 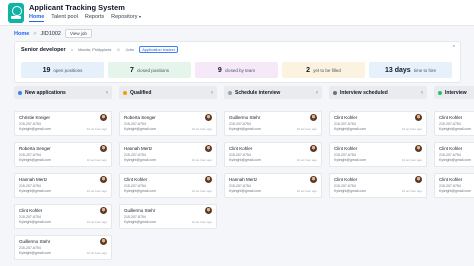 What do you see at coordinates (46, 70) in the screenshot?
I see `stat-value: 19` at bounding box center [46, 70].